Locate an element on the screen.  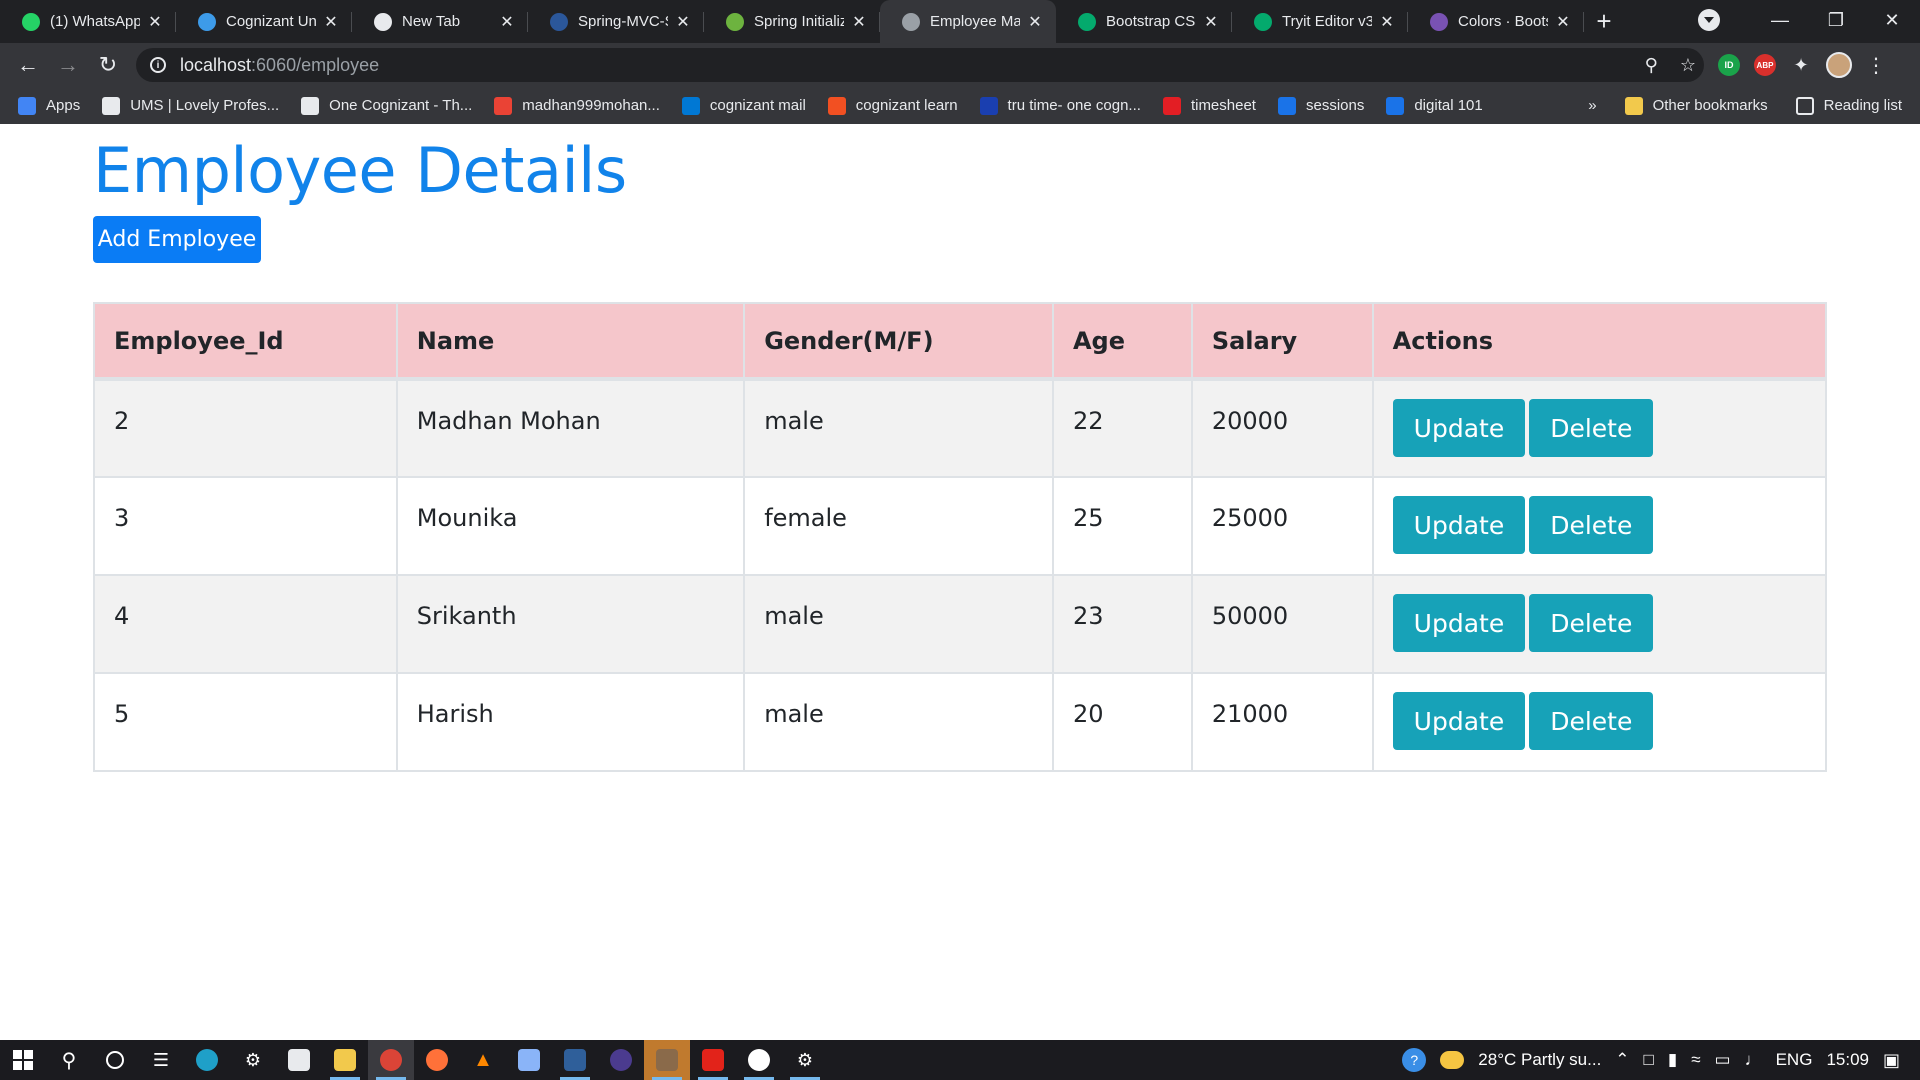
cell-actions: Update Delete is located at coordinates (1599, 428).